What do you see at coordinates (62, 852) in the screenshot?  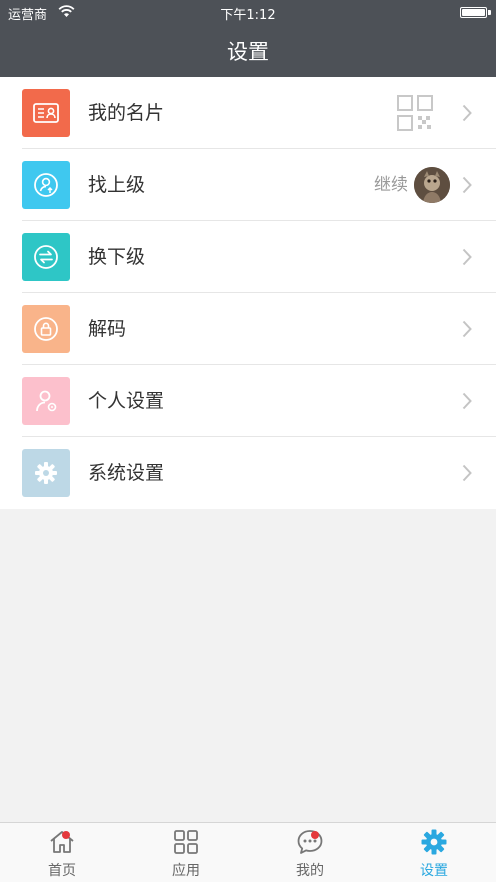 I see `tab-home: 首页` at bounding box center [62, 852].